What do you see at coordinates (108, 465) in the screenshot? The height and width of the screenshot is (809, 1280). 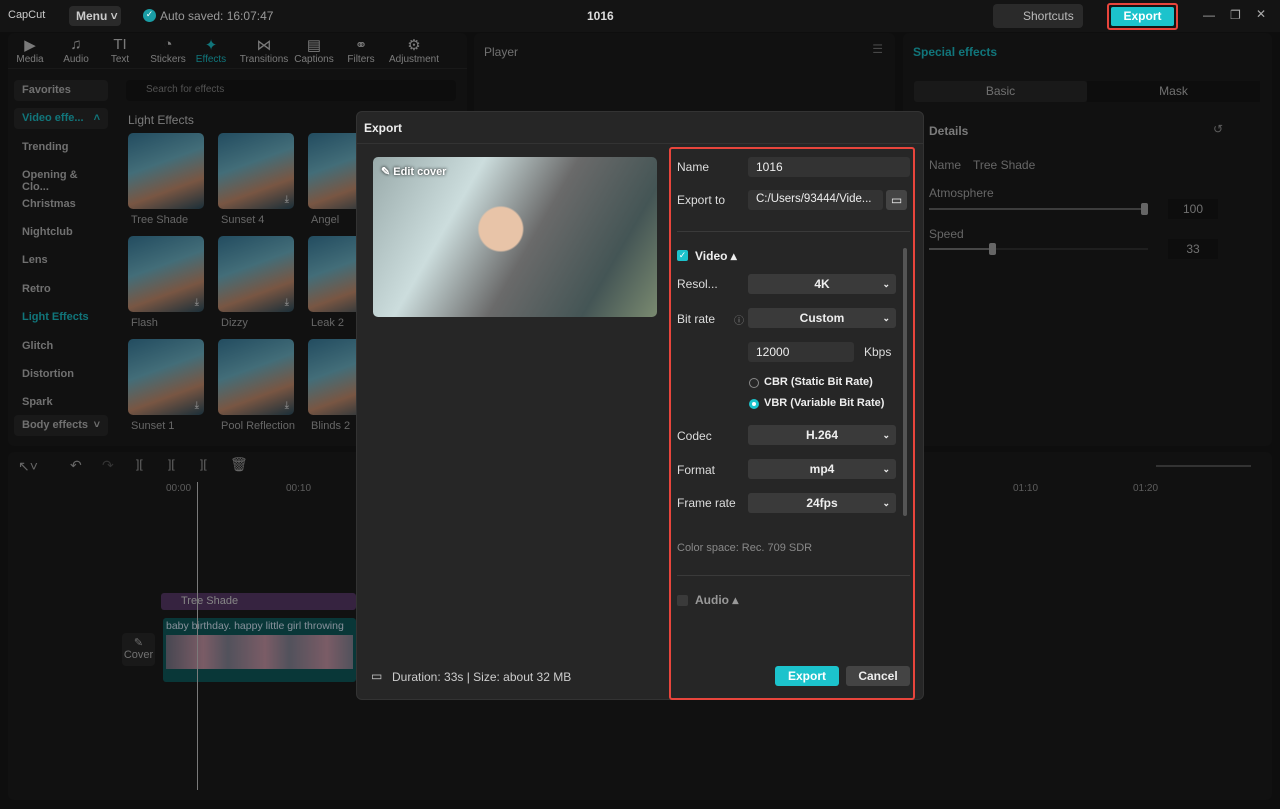 I see `redo-icon: ↷` at bounding box center [108, 465].